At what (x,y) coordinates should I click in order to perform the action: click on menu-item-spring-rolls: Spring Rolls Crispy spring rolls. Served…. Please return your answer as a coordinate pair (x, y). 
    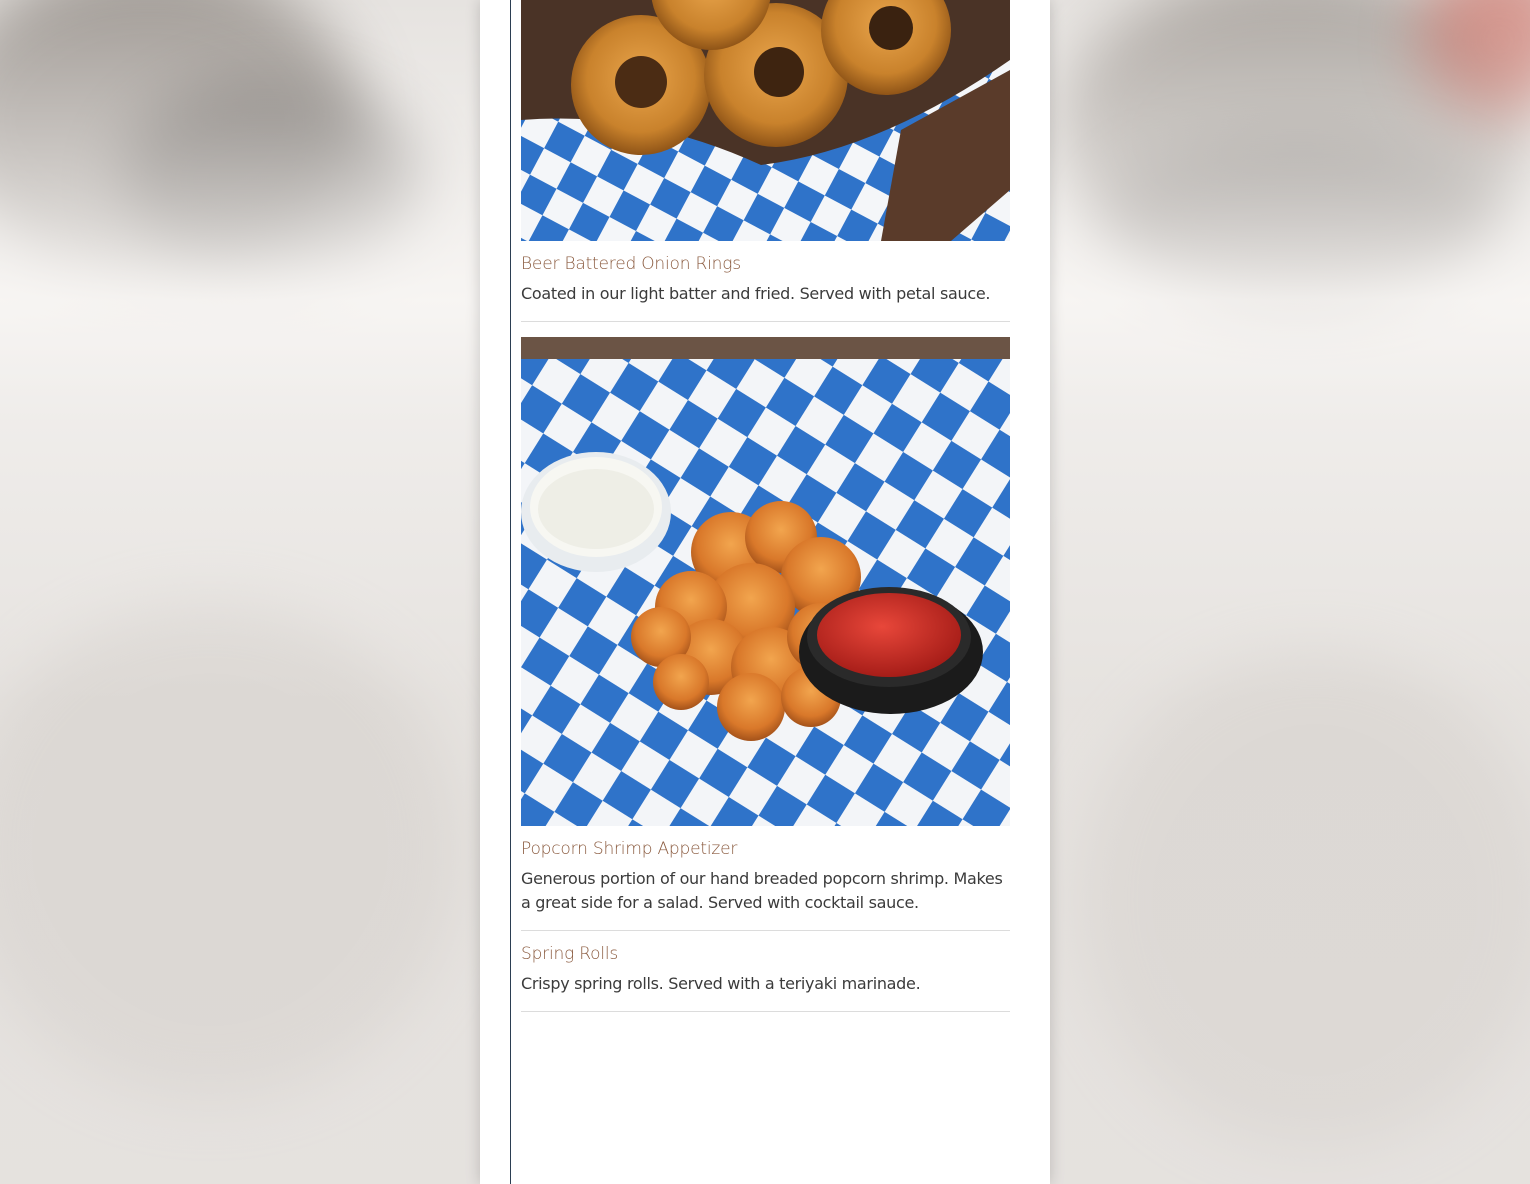
    Looking at the image, I should click on (765, 970).